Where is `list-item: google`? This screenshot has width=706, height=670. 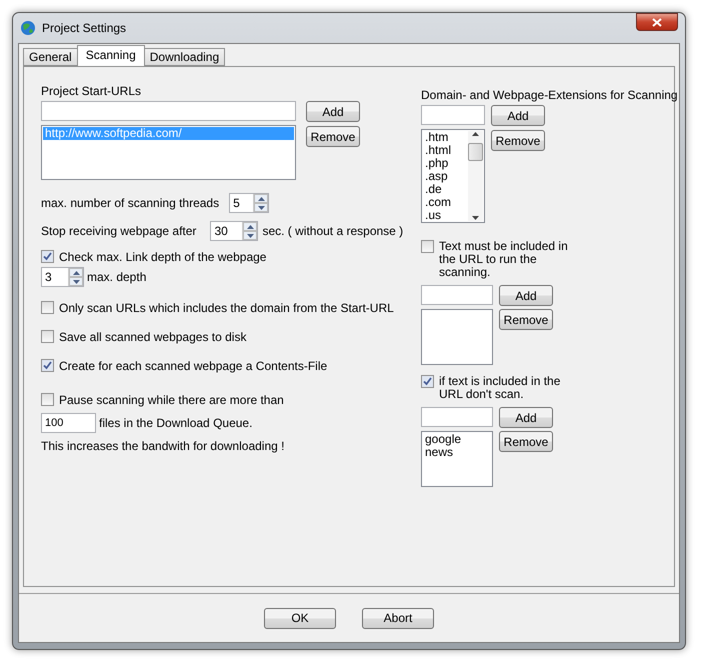
list-item: google is located at coordinates (457, 439).